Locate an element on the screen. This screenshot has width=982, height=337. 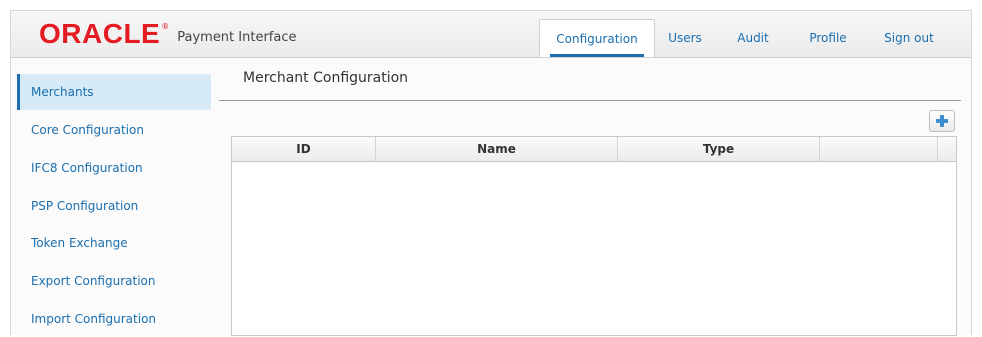
page-title: Merchant Configuration is located at coordinates (326, 78).